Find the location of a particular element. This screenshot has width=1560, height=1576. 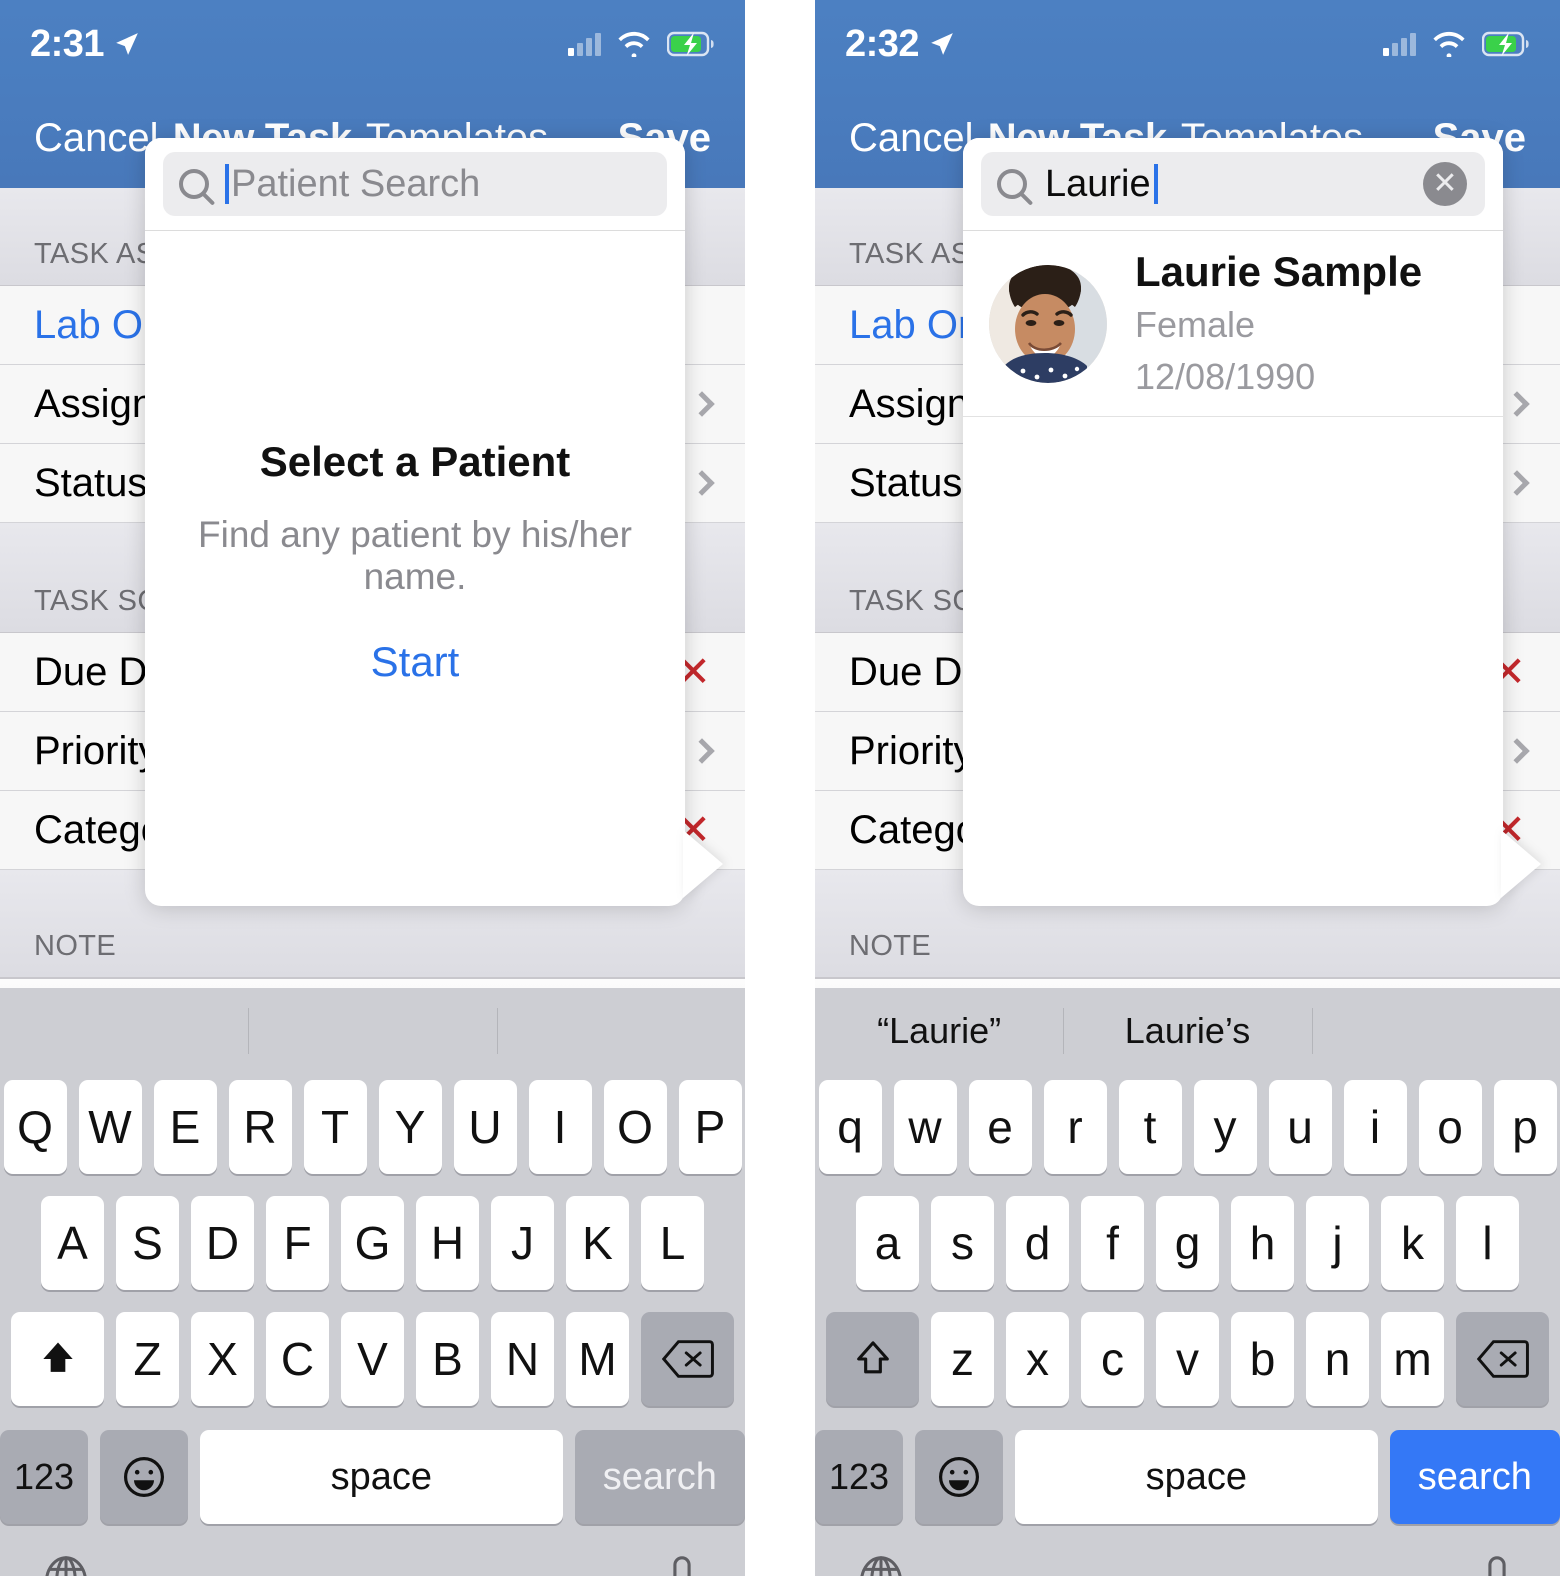

key-w: W is located at coordinates (110, 1127).